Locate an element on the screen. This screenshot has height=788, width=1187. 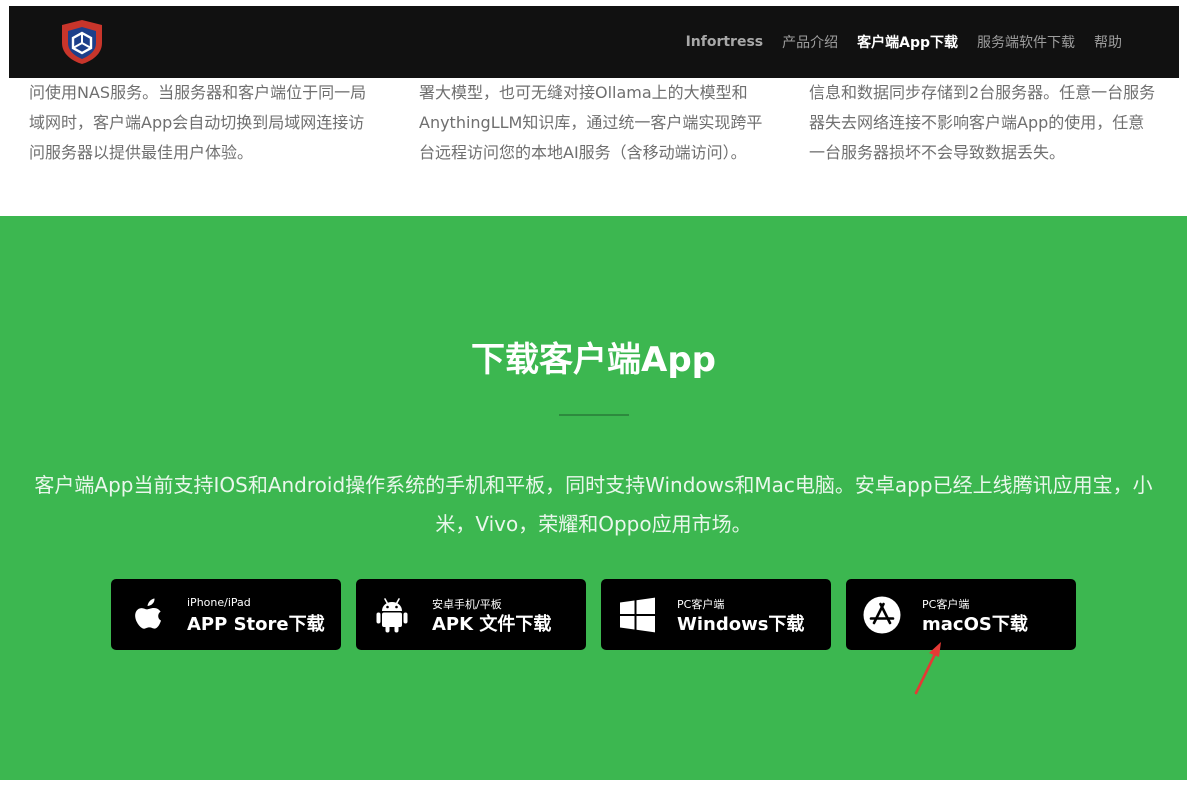
feature-text-line: 问使用NAS服务。当服务器和客户端位于同一局 is located at coordinates (198, 92).